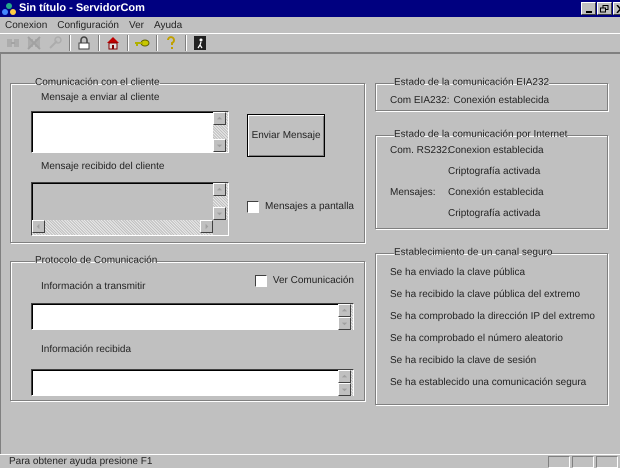  Describe the element at coordinates (200, 43) in the screenshot. I see `exit-icon` at that location.